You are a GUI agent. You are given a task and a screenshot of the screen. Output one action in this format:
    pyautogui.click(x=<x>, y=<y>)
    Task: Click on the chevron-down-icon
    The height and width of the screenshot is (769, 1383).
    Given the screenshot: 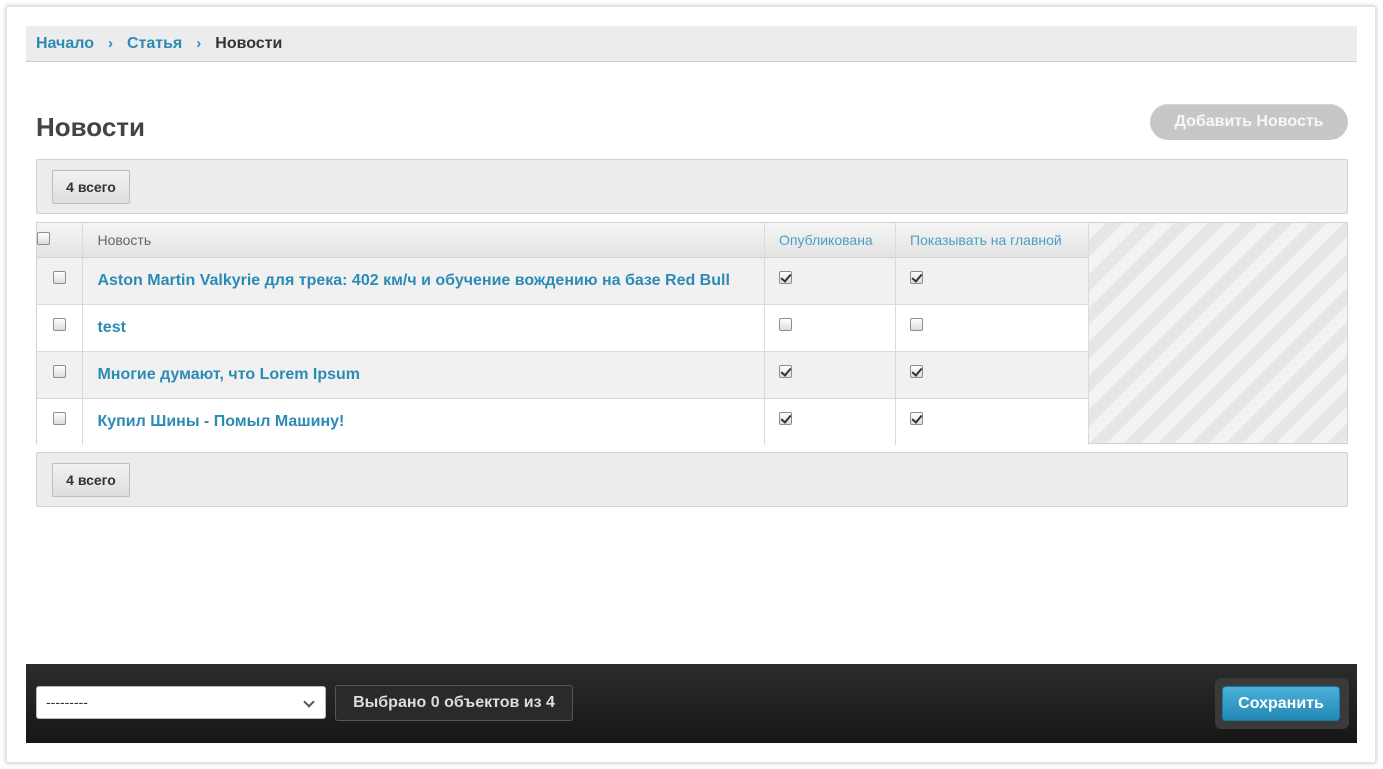 What is the action you would take?
    pyautogui.click(x=309, y=702)
    